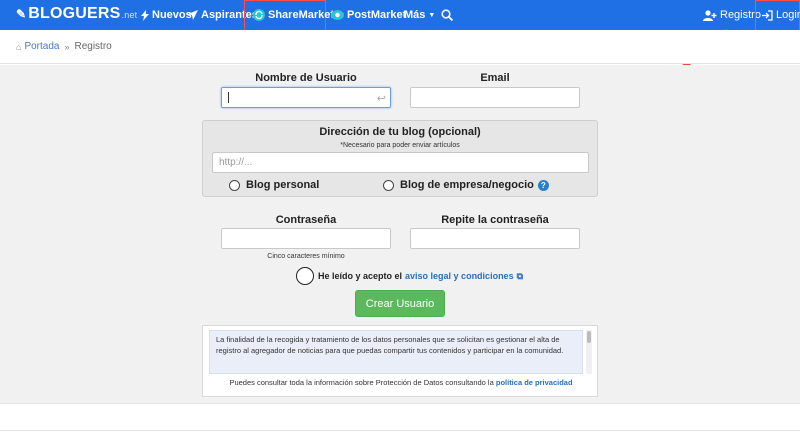 This screenshot has height=436, width=800. What do you see at coordinates (788, 15) in the screenshot?
I see `nav-login-label: Login` at bounding box center [788, 15].